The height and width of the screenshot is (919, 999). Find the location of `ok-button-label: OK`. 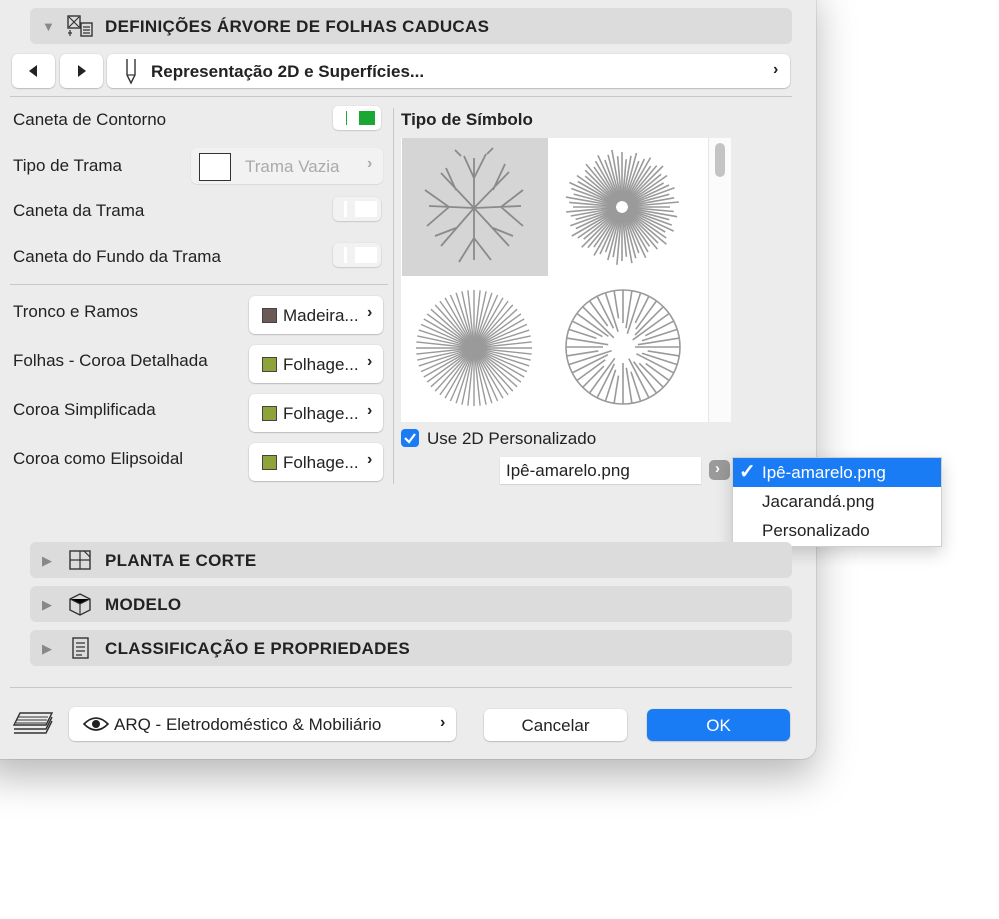

ok-button-label: OK is located at coordinates (718, 725).